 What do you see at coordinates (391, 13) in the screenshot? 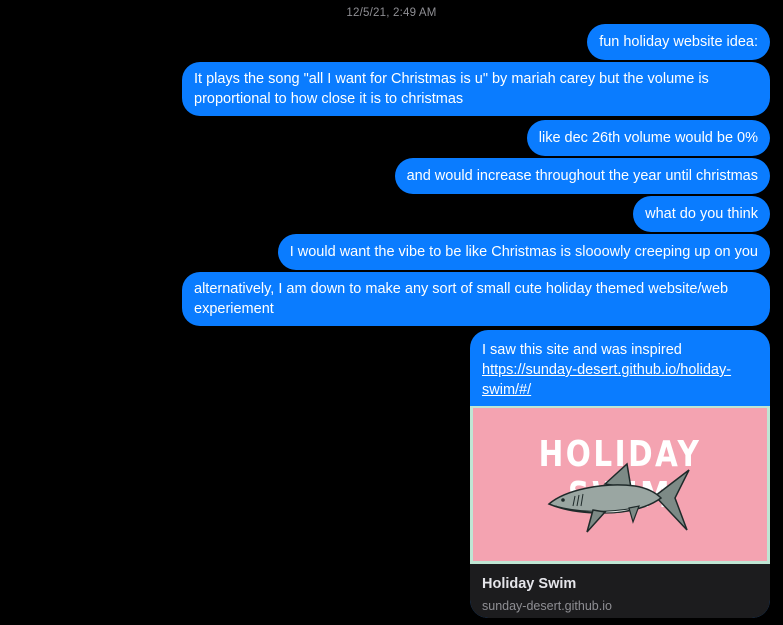
I see `message-timestamp: 12/5/21, 2:49 AM` at bounding box center [391, 13].